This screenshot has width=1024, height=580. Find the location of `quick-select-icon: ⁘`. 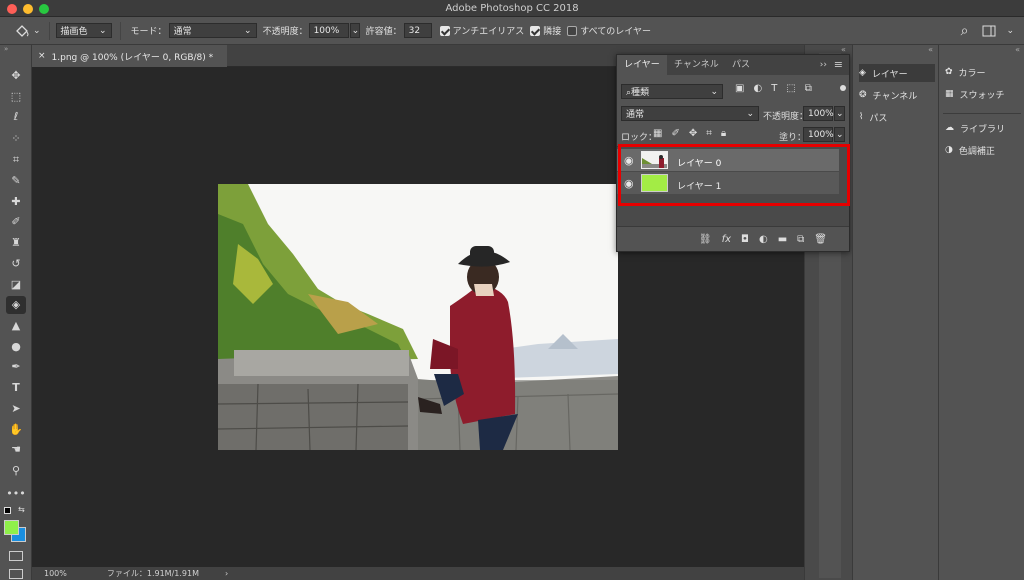

quick-select-icon: ⁘ is located at coordinates (16, 139).